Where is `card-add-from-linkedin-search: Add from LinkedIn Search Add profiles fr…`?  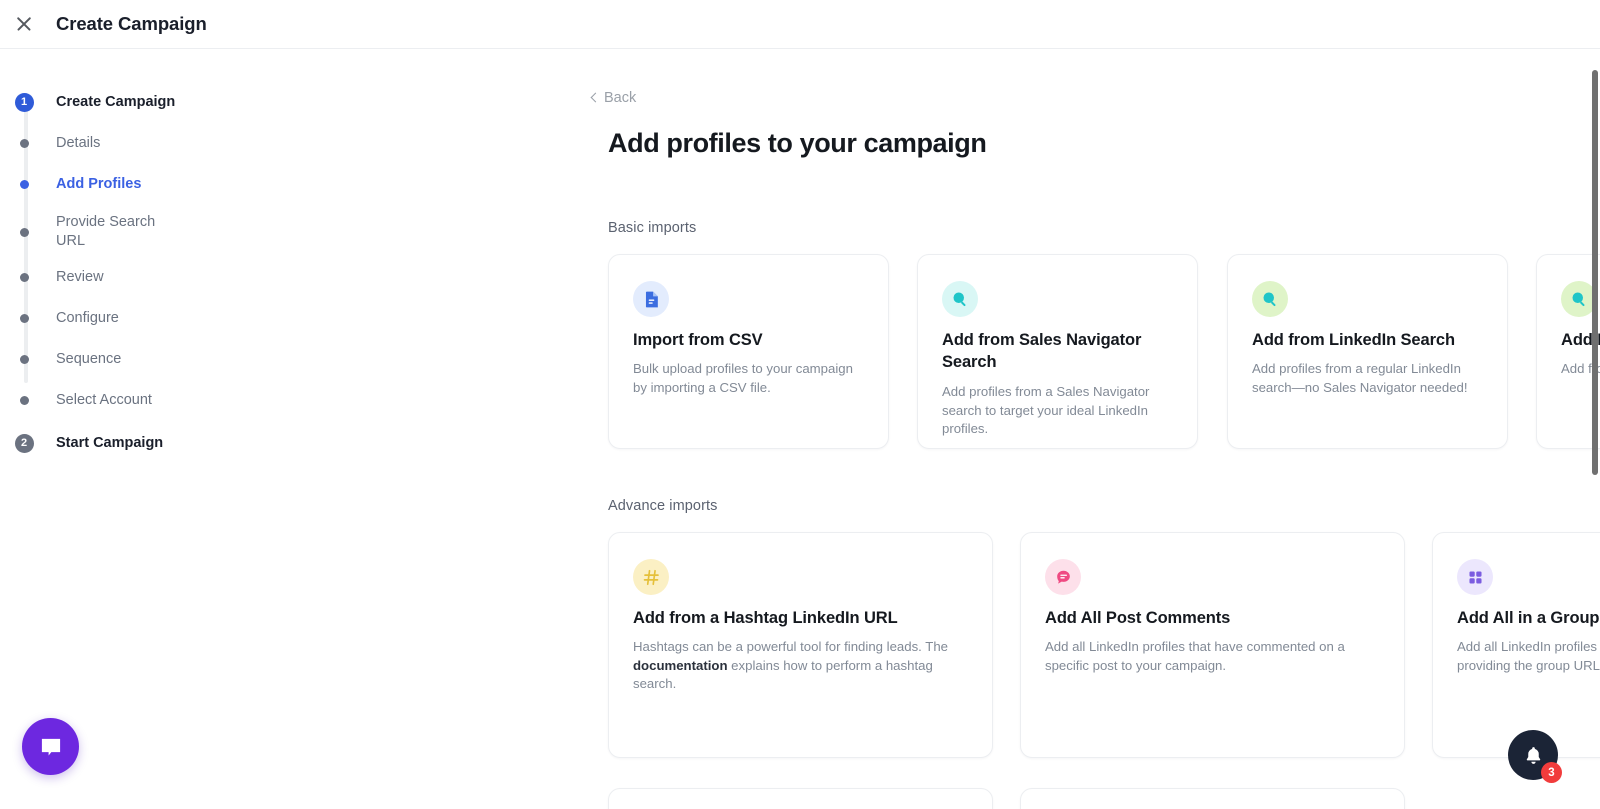 card-add-from-linkedin-search: Add from LinkedIn Search Add profiles fr… is located at coordinates (1367, 351).